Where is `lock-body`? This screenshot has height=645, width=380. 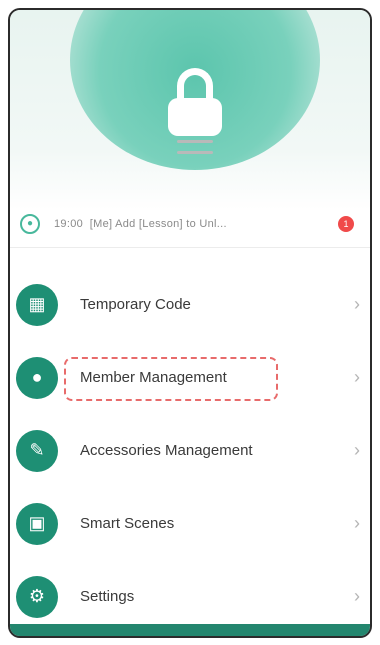
lock-body is located at coordinates (195, 117).